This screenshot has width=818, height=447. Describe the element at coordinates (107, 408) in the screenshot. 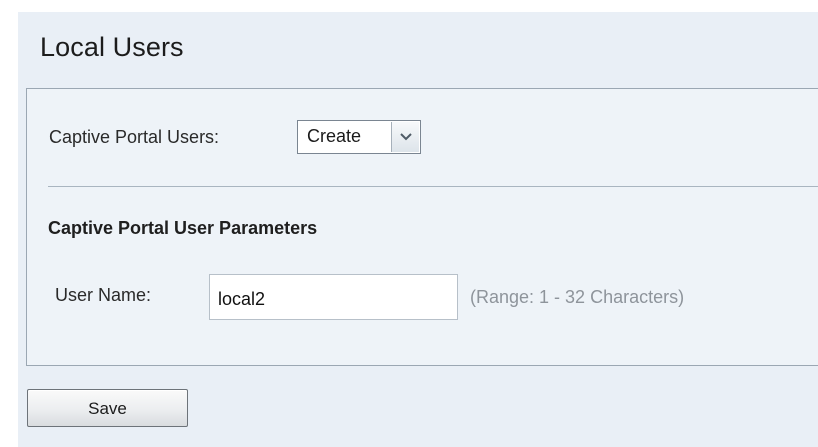

I see `save-button: Save` at that location.